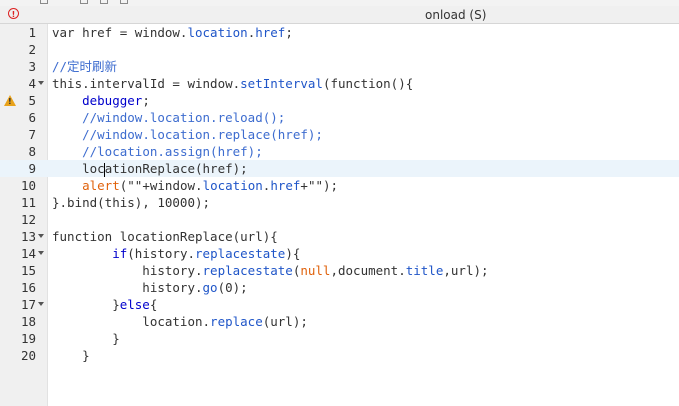  What do you see at coordinates (339, 202) in the screenshot?
I see `code-line: 11 }.bind(this), 10000);` at bounding box center [339, 202].